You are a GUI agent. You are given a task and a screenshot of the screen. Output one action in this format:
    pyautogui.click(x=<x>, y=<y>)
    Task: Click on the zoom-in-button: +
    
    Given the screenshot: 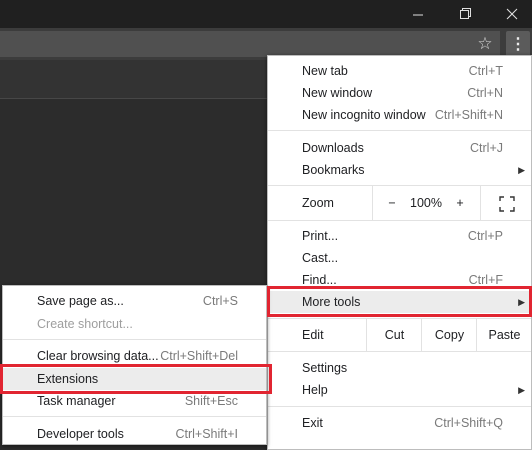 What is the action you would take?
    pyautogui.click(x=460, y=203)
    